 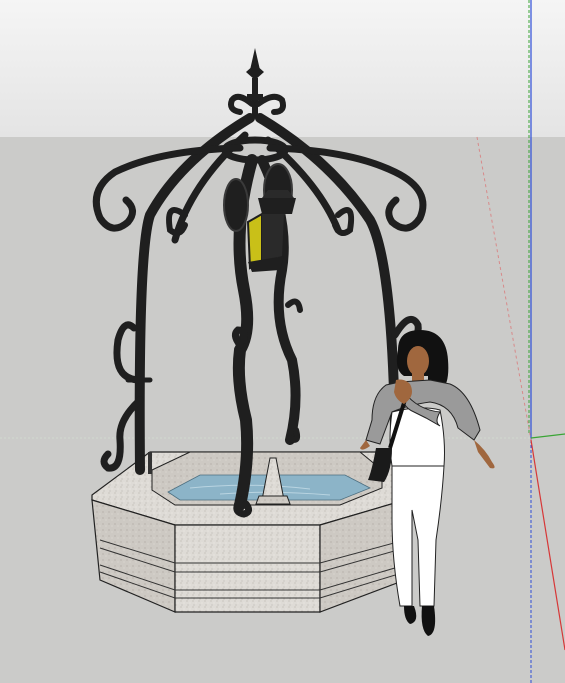 I want to click on lantern-roof, so click(x=277, y=206).